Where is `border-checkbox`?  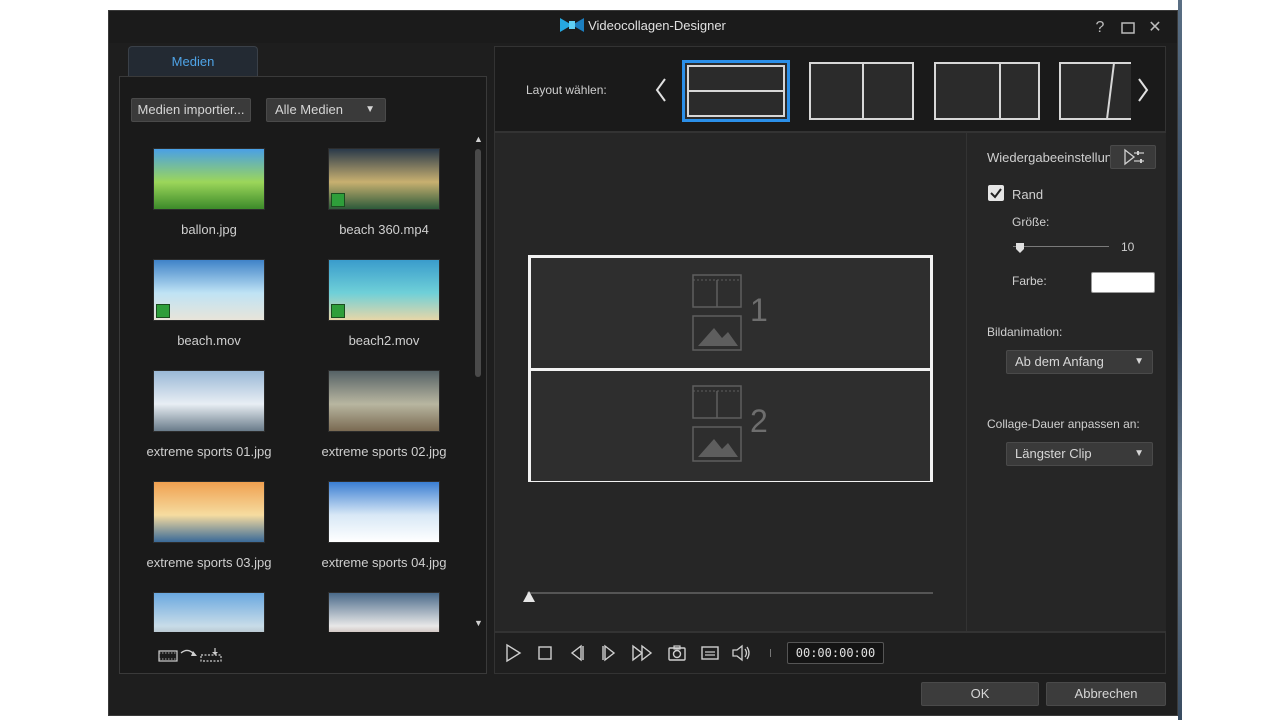 border-checkbox is located at coordinates (996, 193).